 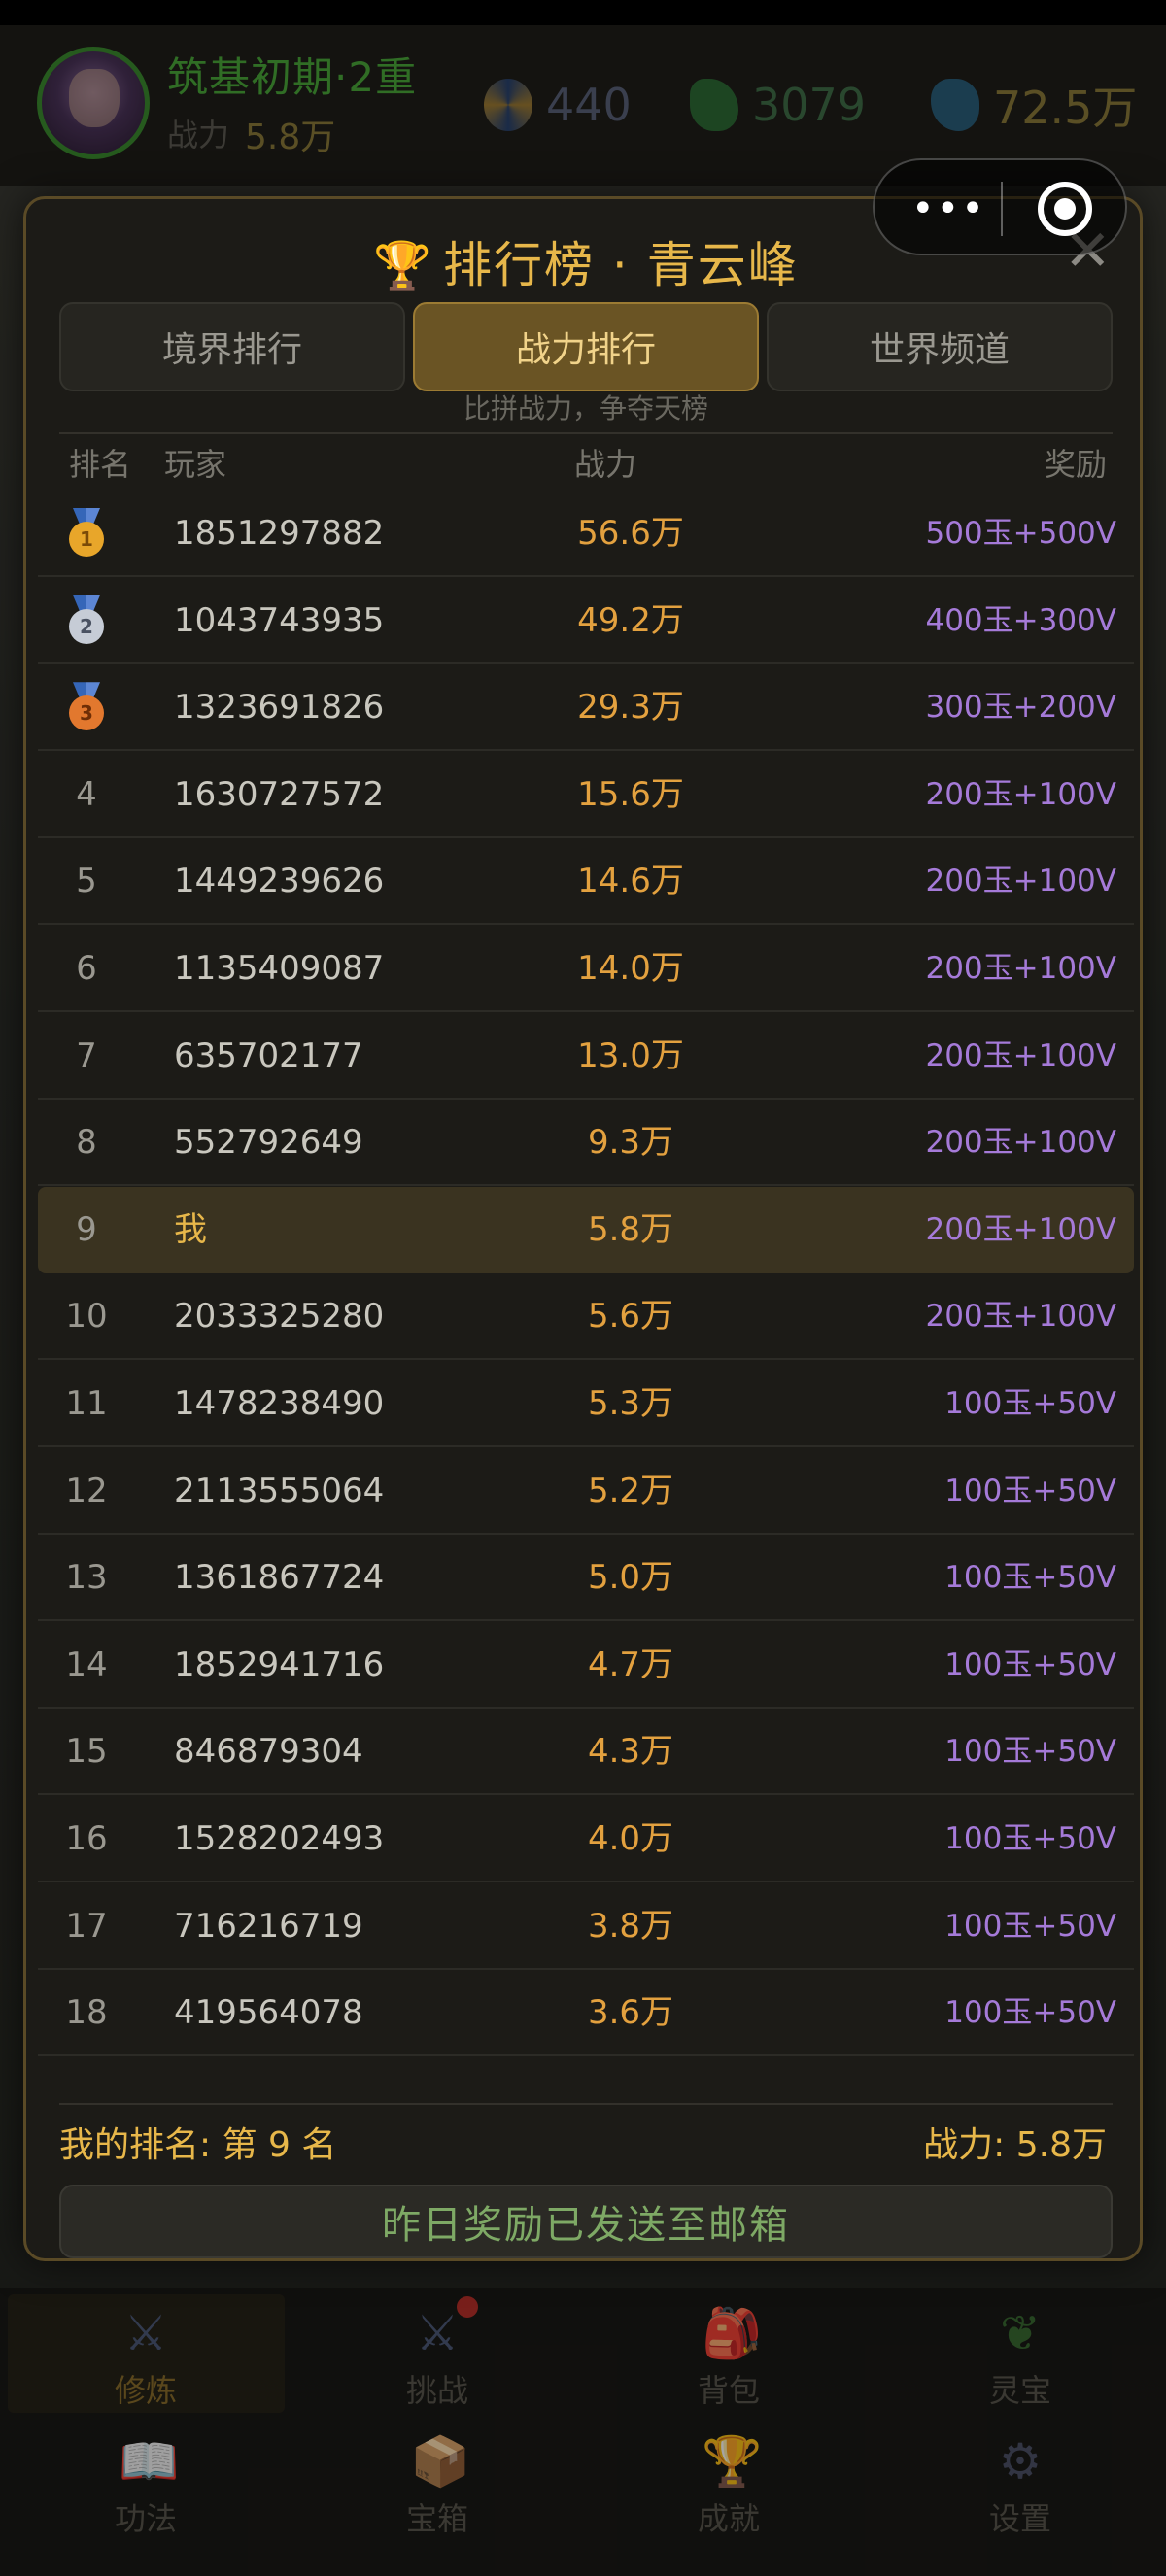 I want to click on my-power: 战力: 5.8万, so click(x=1015, y=2145).